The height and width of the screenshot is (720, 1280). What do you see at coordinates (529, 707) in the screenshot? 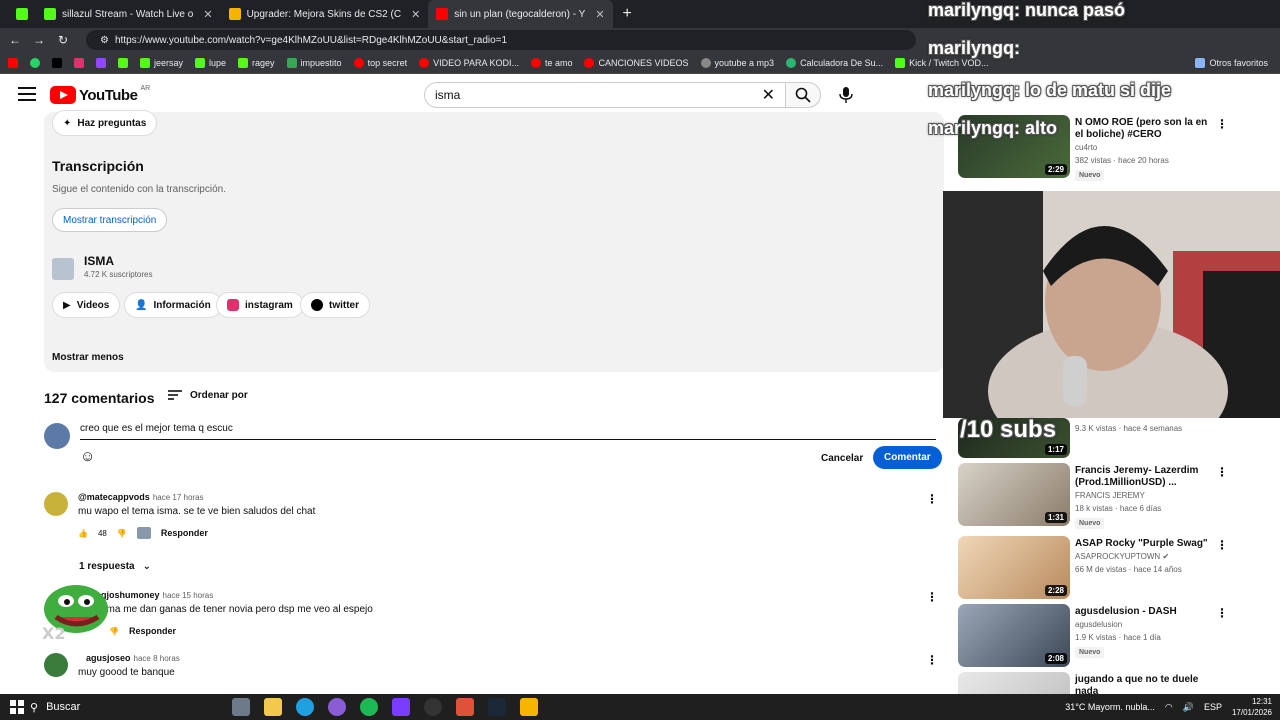
I see `app-icon` at bounding box center [529, 707].